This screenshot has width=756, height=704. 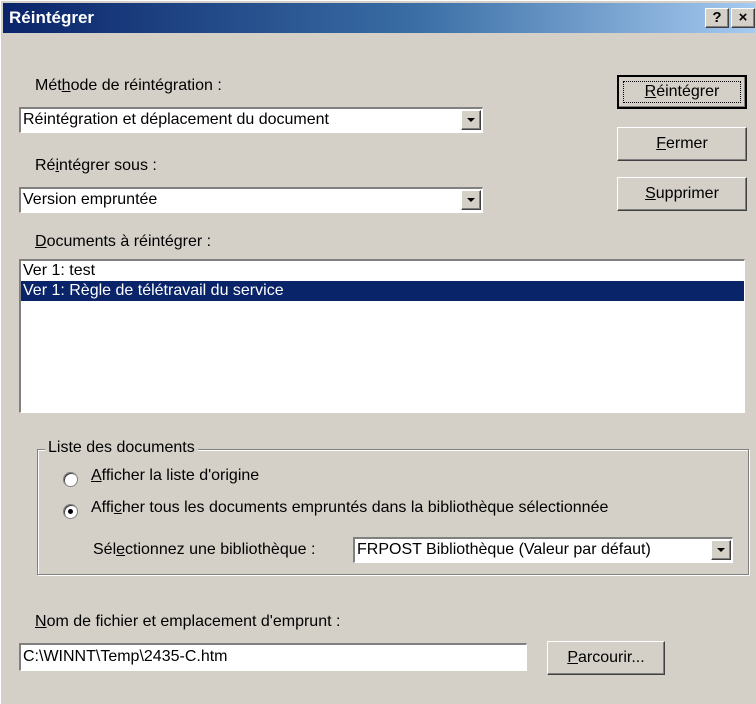 I want to click on library-select: FRPOST Bibliothèque (Valeur par défaut), so click(x=543, y=550).